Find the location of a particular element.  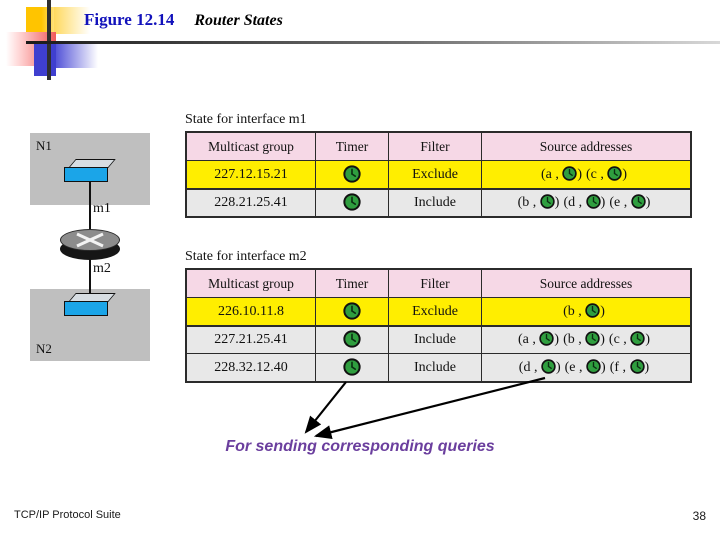

cell-source-addresses: (b , ) is located at coordinates (586, 311).